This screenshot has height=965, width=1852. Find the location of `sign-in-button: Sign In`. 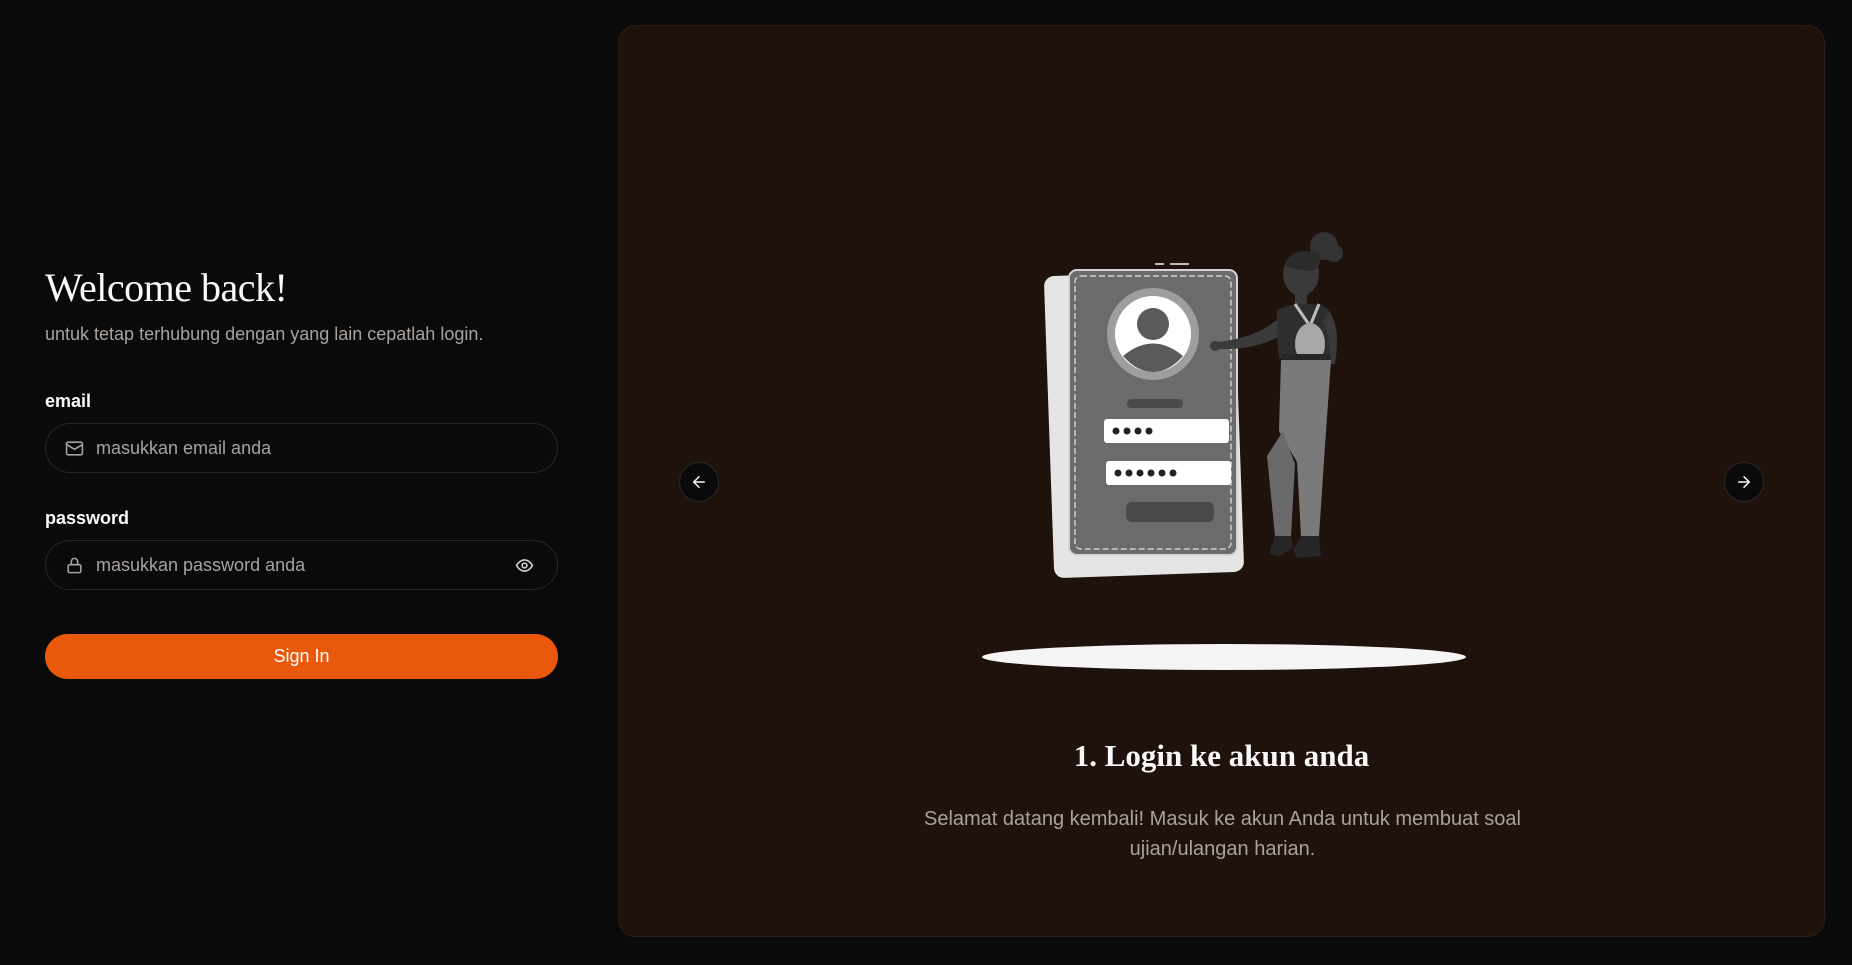

sign-in-button: Sign In is located at coordinates (301, 656).